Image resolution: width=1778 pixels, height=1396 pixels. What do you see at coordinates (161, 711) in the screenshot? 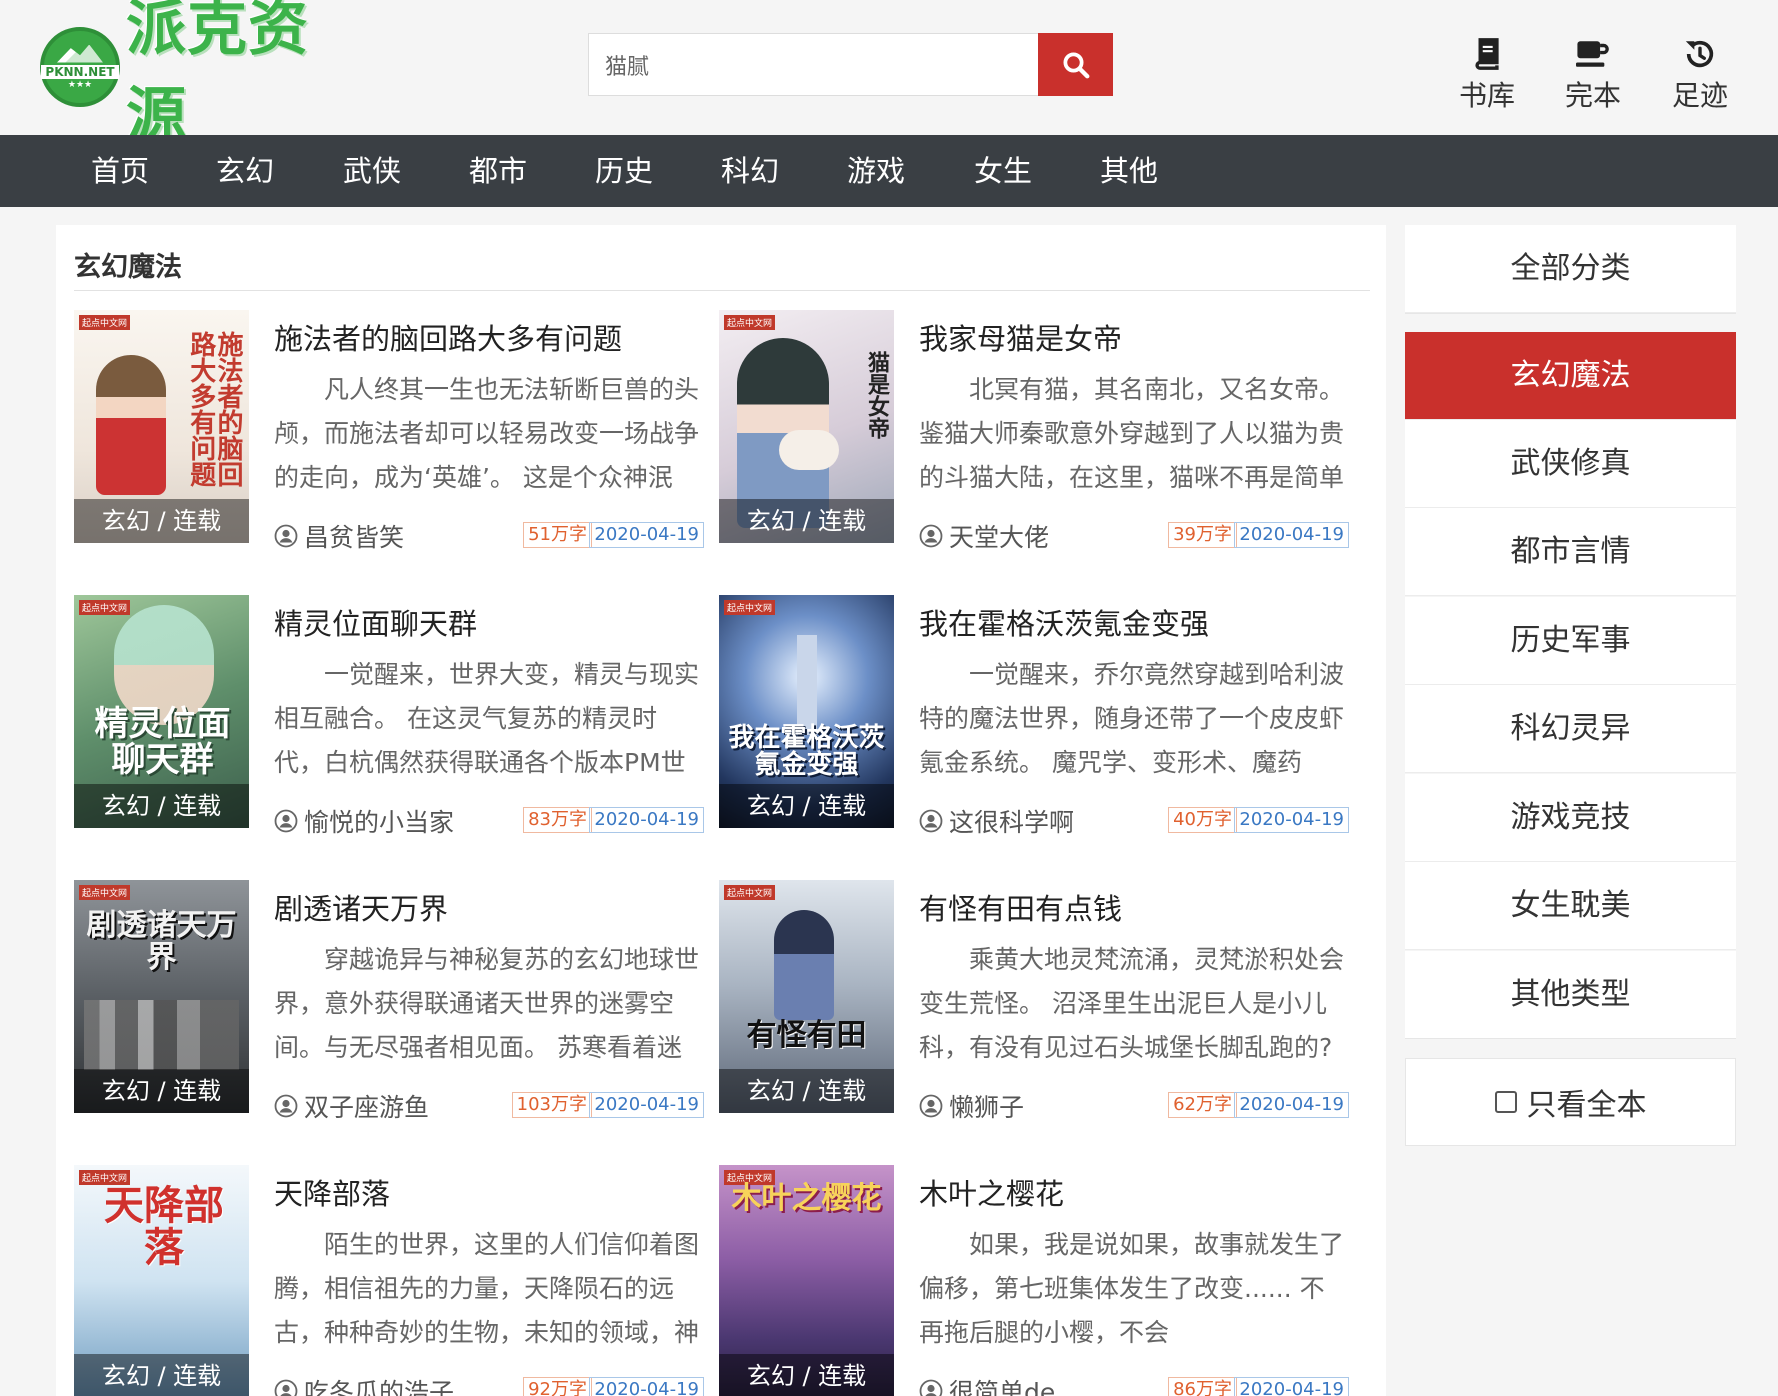
I see `book-cover: 起点中文网 精灵位面聊天群 玄幻 / 连载` at bounding box center [161, 711].